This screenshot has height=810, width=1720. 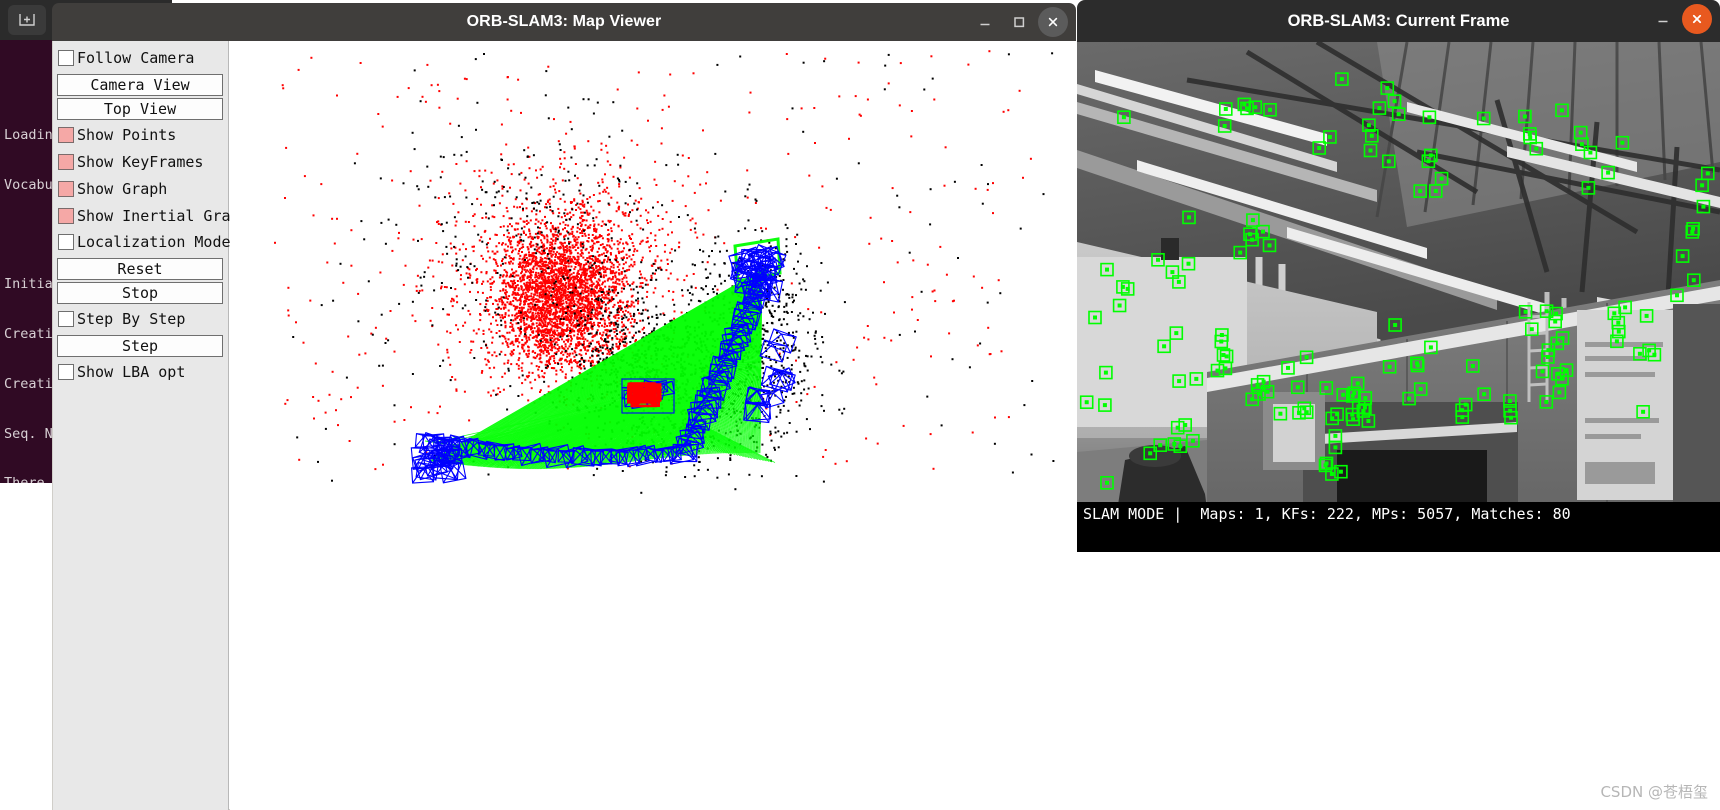 What do you see at coordinates (644, 395) in the screenshot?
I see `current-camera-frustum` at bounding box center [644, 395].